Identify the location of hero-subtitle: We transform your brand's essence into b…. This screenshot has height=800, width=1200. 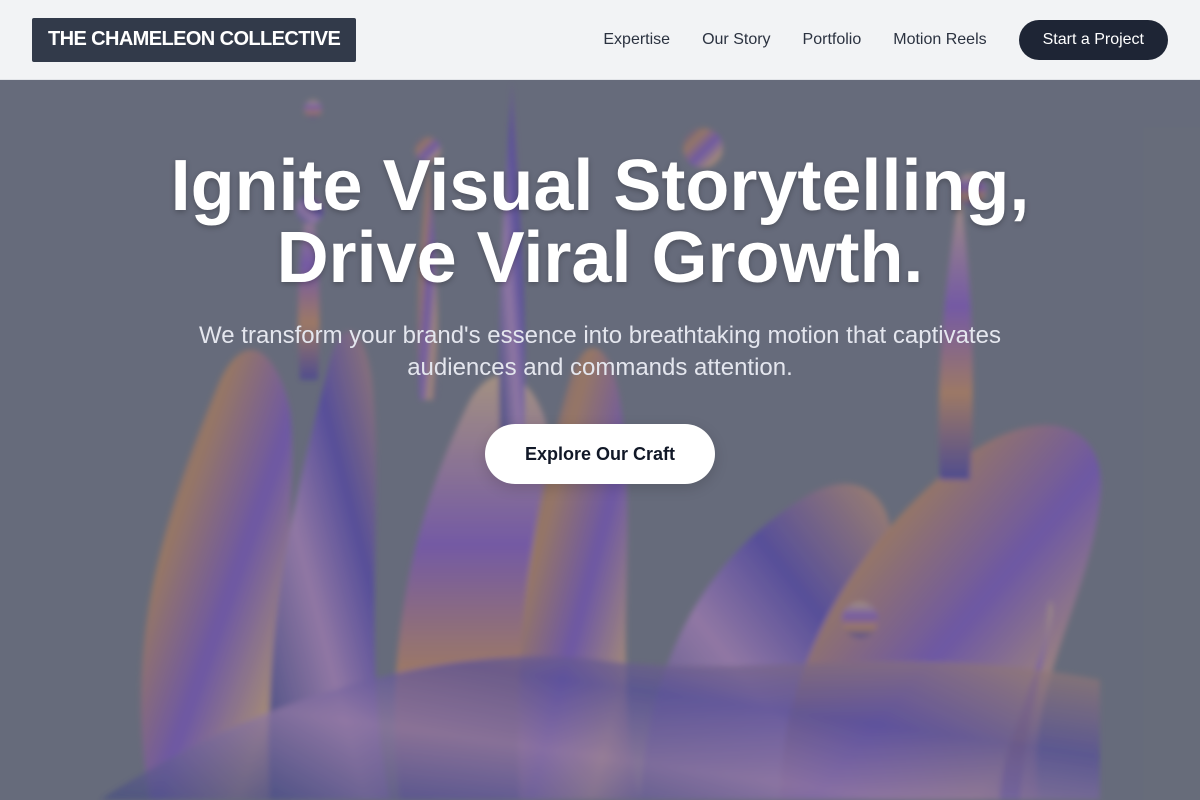
(600, 351).